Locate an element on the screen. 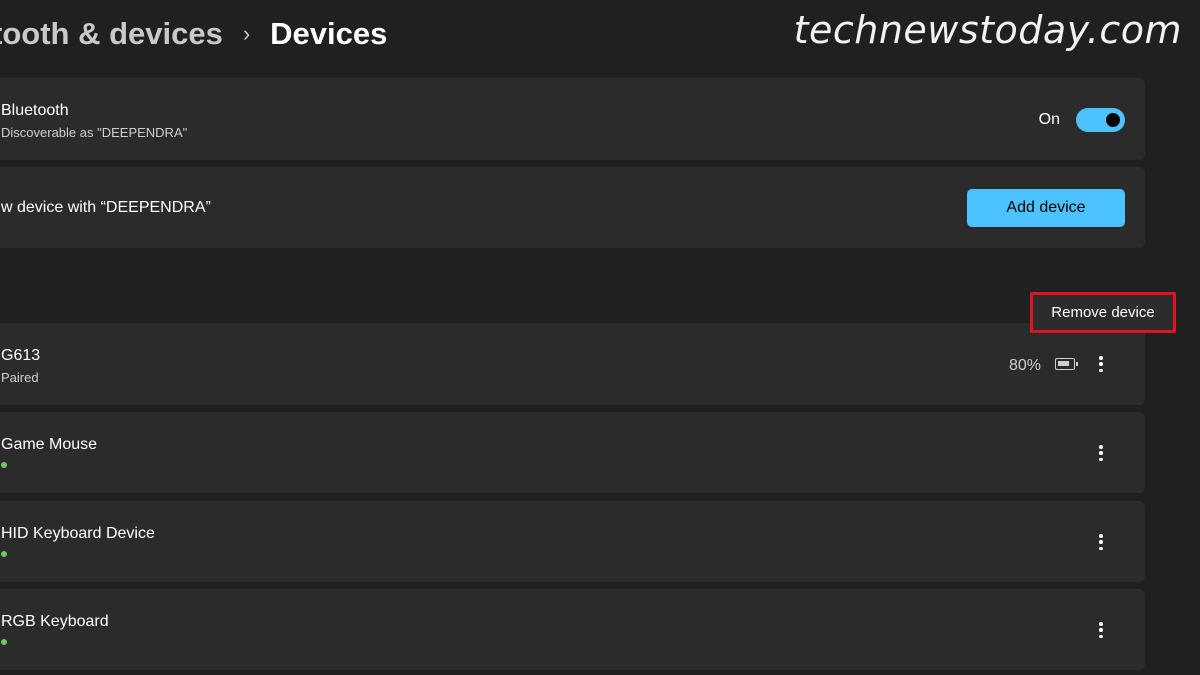 The width and height of the screenshot is (1200, 675). battery-icon is located at coordinates (1066, 364).